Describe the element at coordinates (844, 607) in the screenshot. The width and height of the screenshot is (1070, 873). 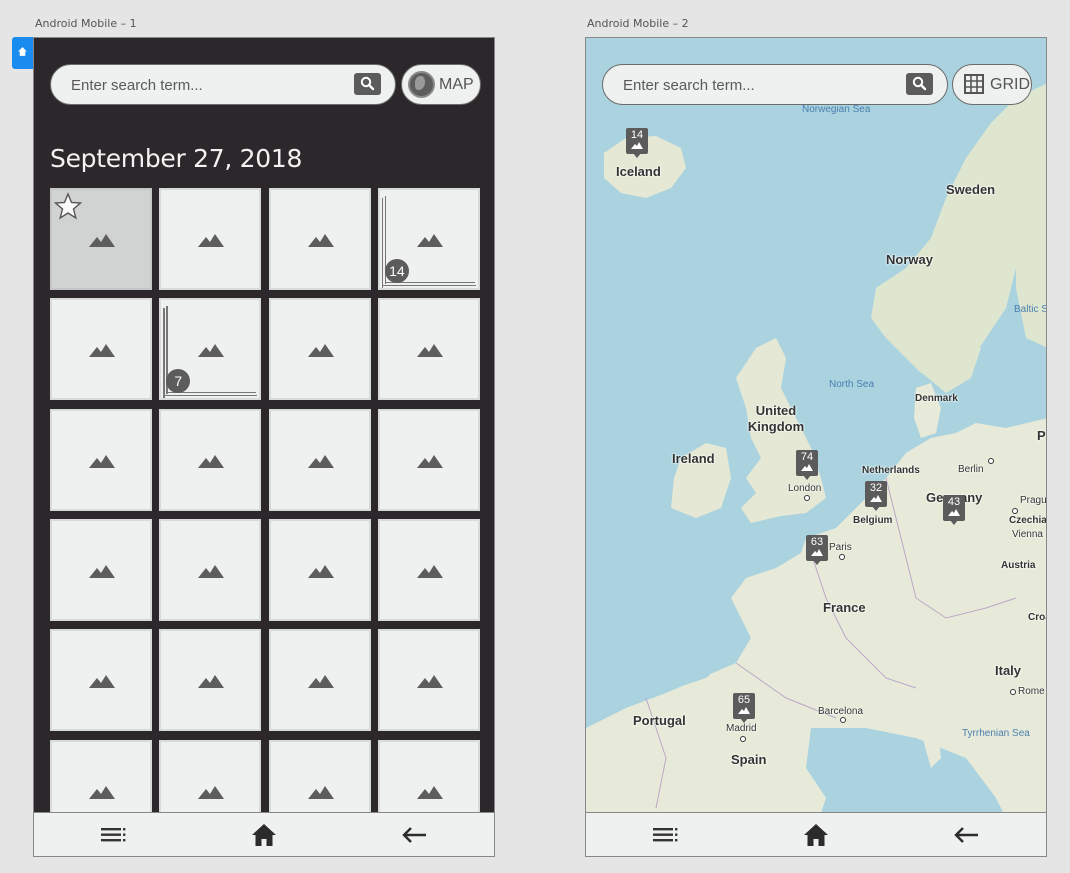
I see `label-france: France` at that location.